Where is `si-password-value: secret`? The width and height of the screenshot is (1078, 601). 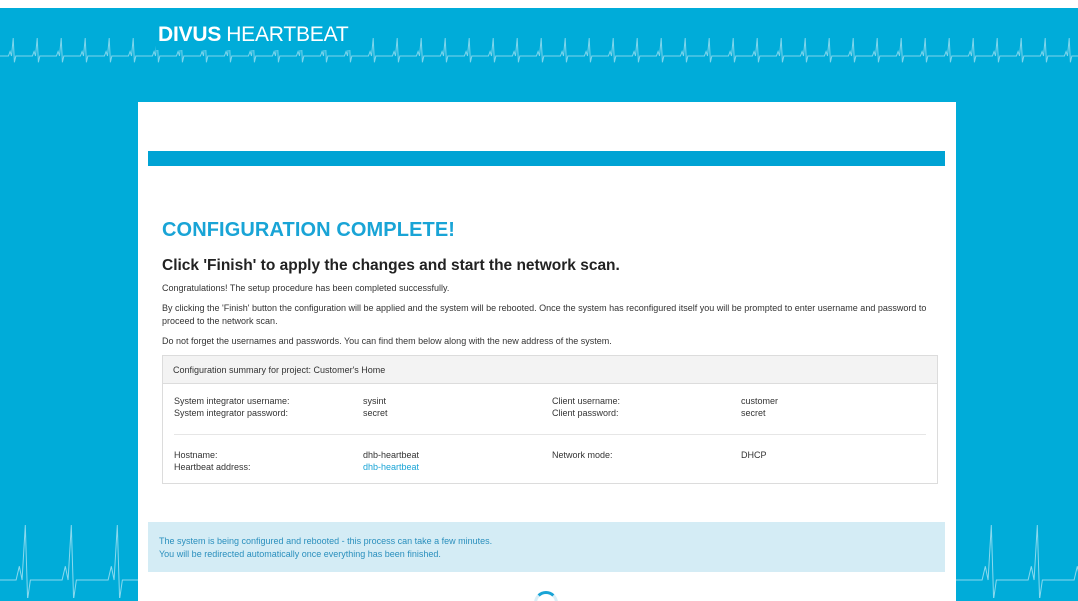
si-password-value: secret is located at coordinates (375, 413).